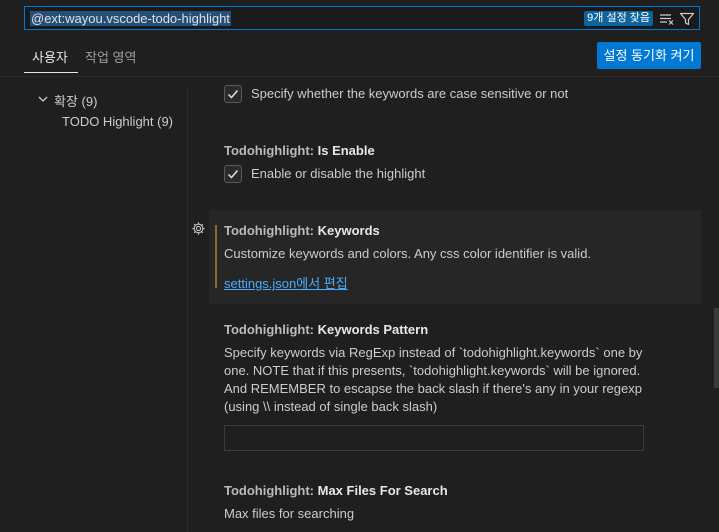  Describe the element at coordinates (51, 72) in the screenshot. I see `active-tab-indicator` at that location.